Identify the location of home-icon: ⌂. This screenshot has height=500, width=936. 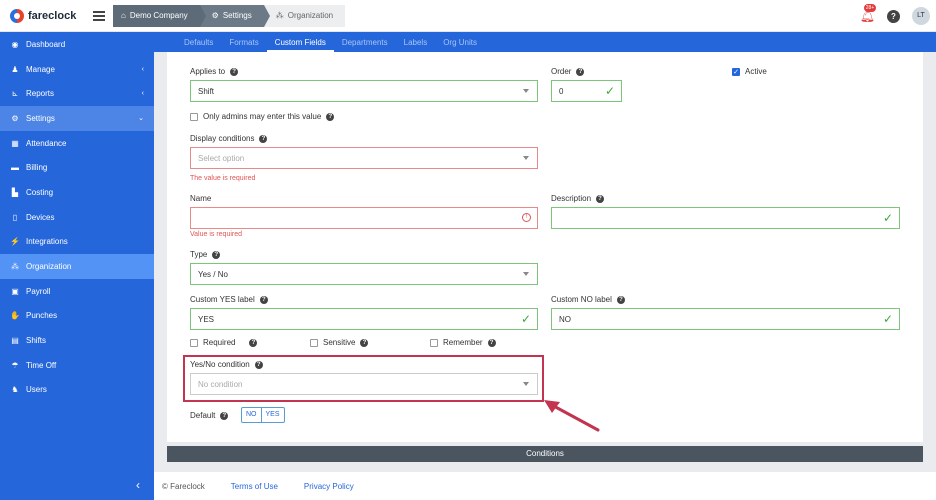
(123, 15).